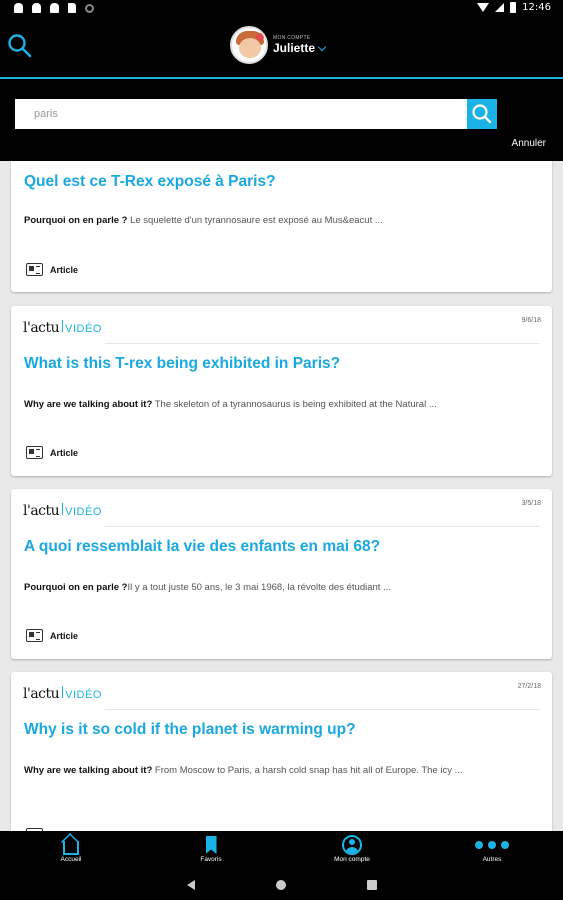 The image size is (563, 900). I want to click on nav-item-autres: Autres, so click(492, 848).